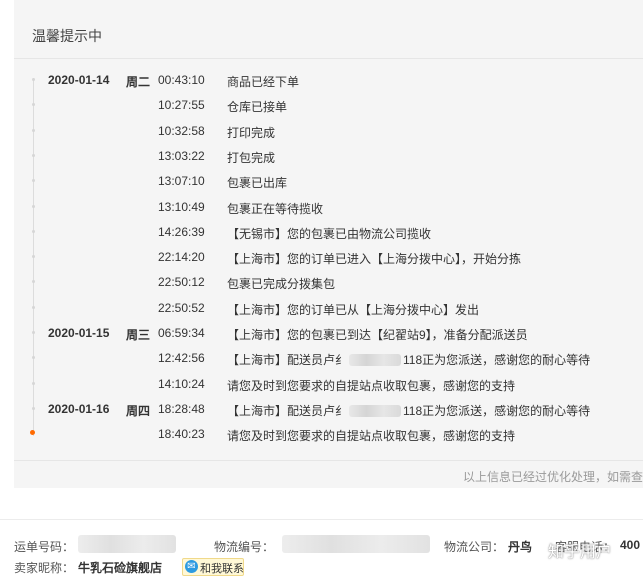 The image size is (643, 577). I want to click on seller-label: 卖家昵称：, so click(44, 568).